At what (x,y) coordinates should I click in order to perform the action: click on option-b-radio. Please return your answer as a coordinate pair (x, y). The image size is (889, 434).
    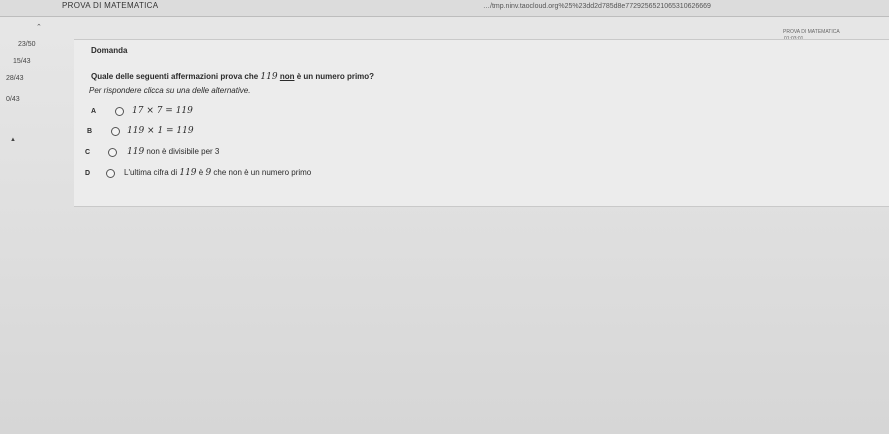
    Looking at the image, I should click on (115, 131).